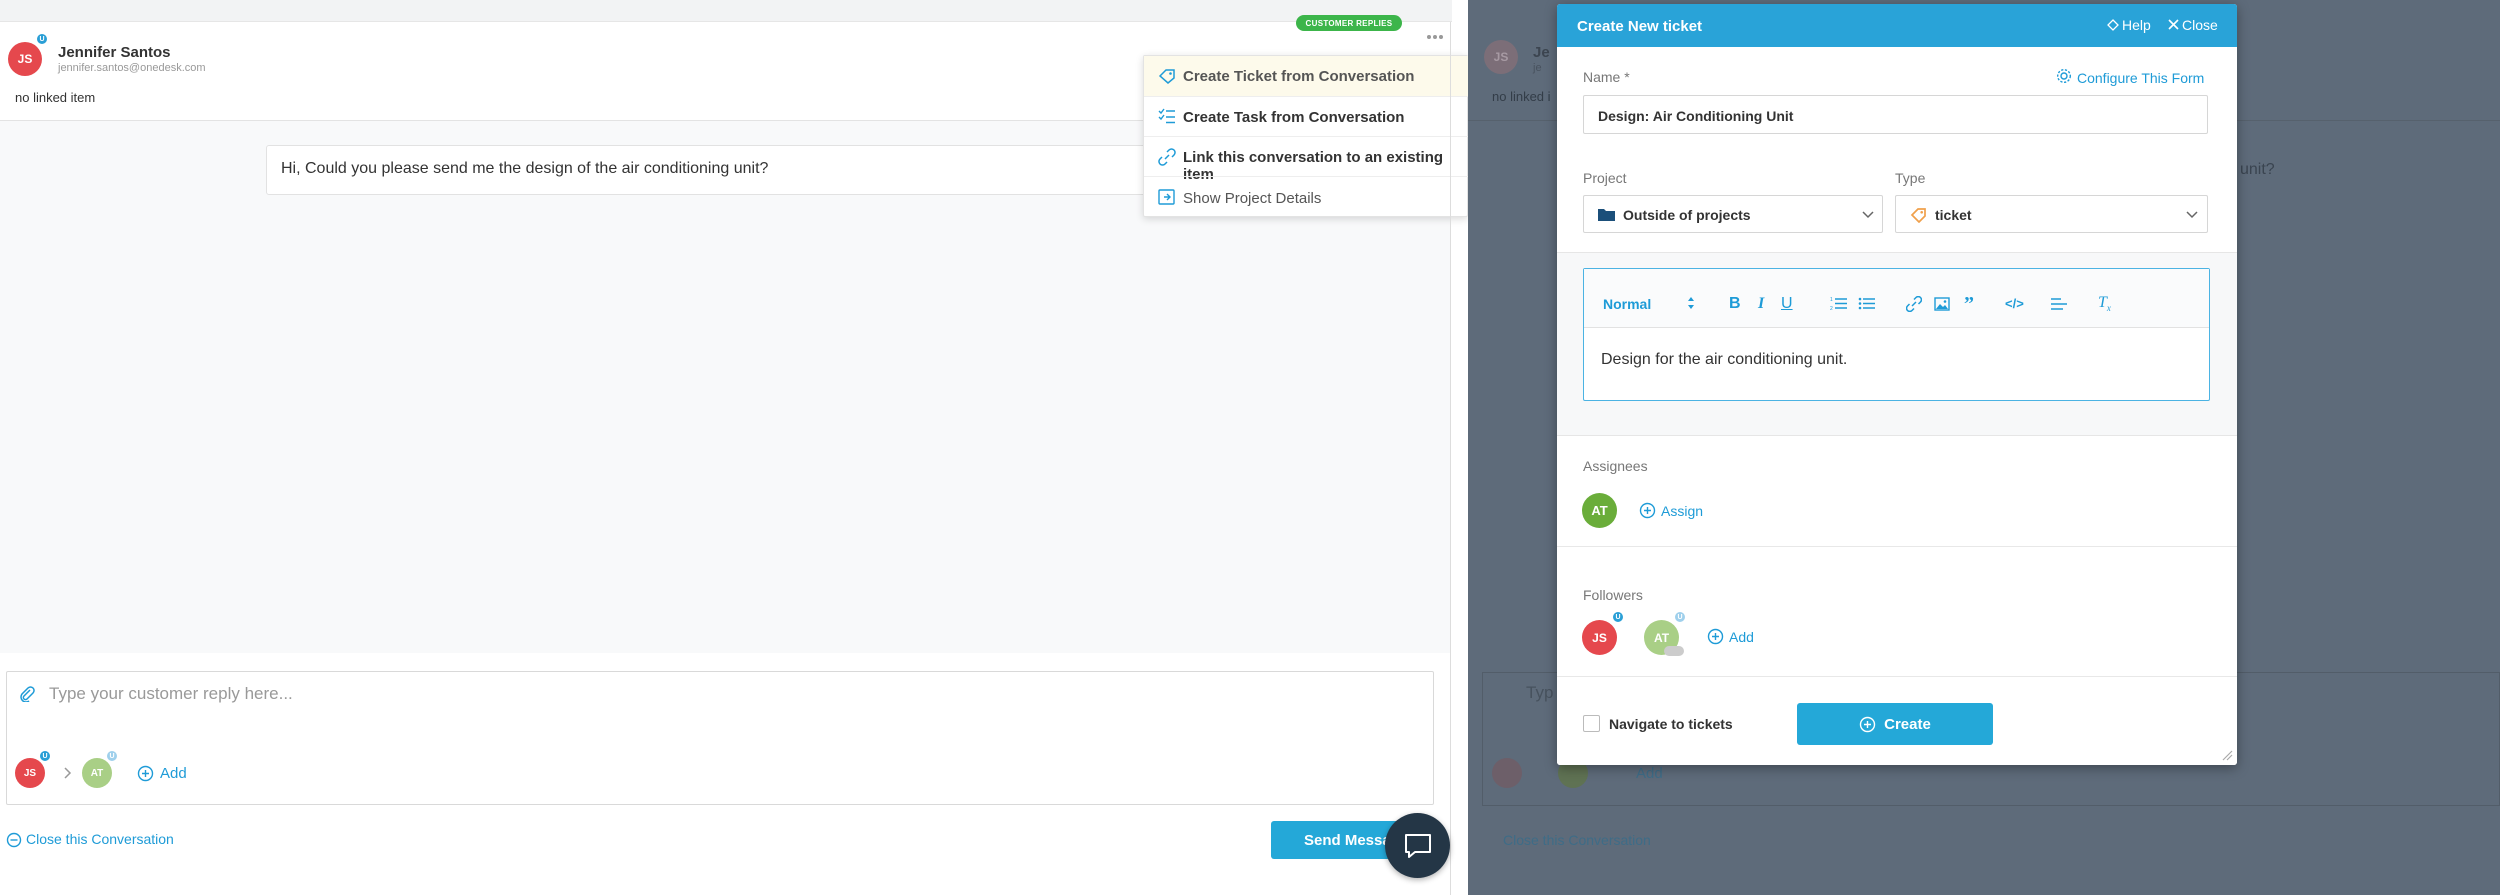 This screenshot has width=2500, height=895. What do you see at coordinates (1671, 724) in the screenshot?
I see `navigate-label: Navigate to tickets` at bounding box center [1671, 724].